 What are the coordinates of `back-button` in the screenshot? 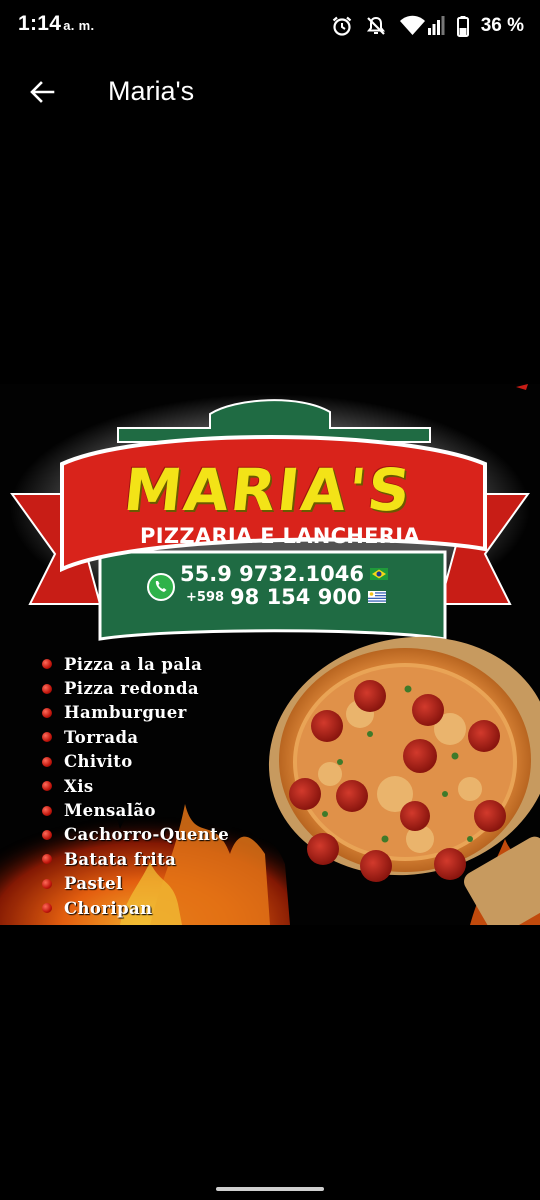 It's located at (42, 92).